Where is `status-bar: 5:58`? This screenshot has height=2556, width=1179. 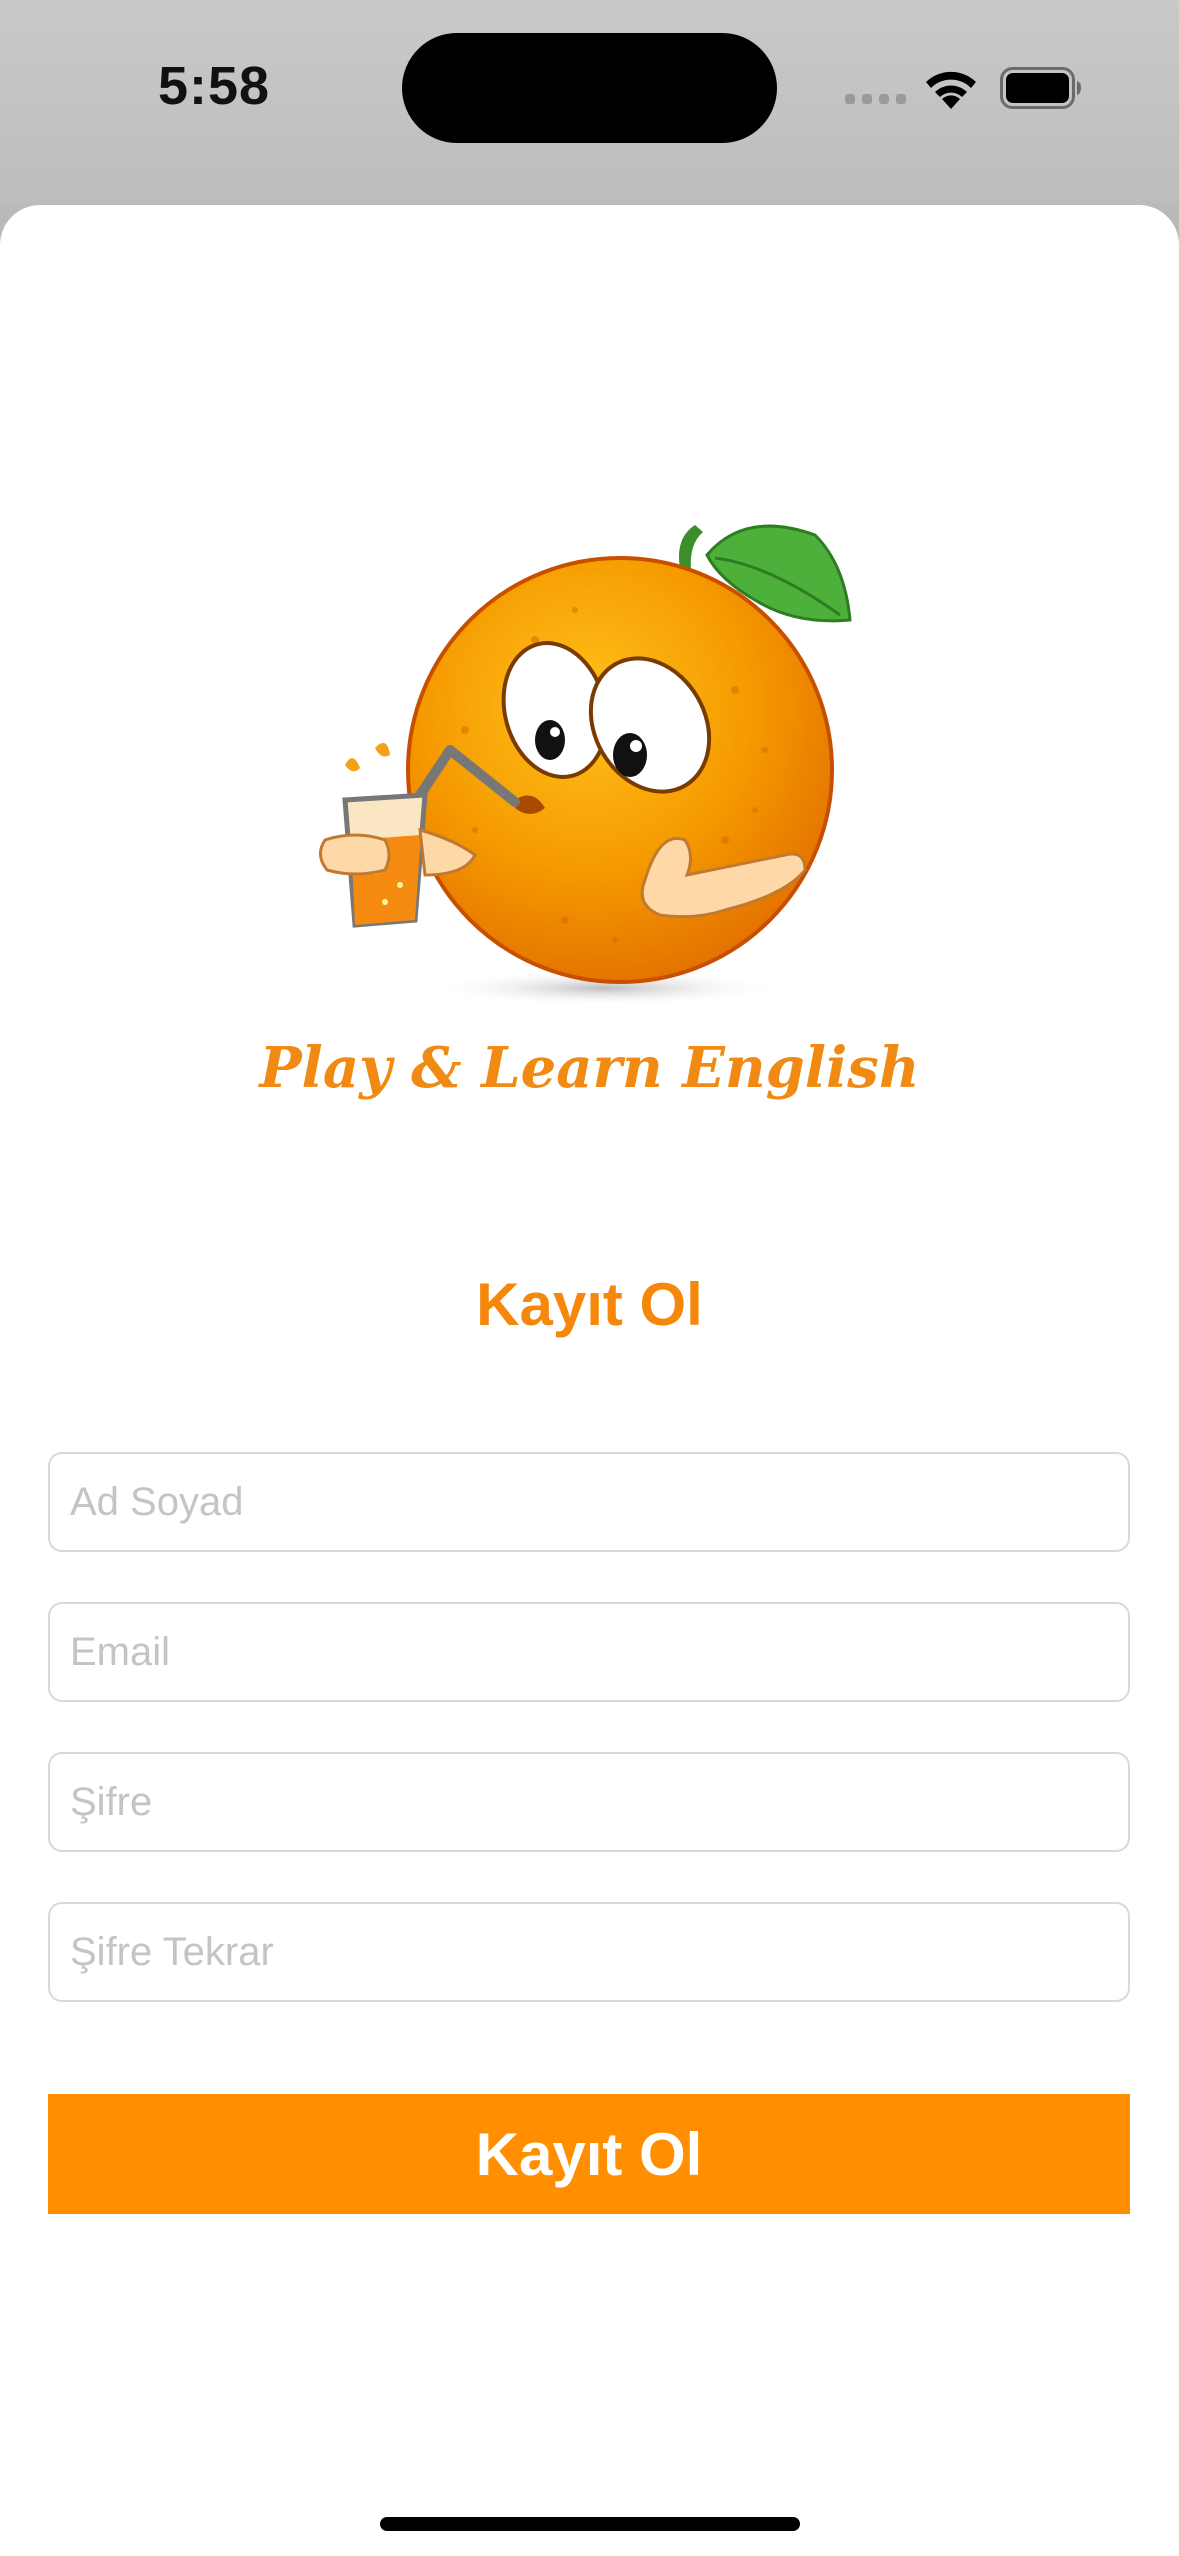
status-bar: 5:58 is located at coordinates (589, 102).